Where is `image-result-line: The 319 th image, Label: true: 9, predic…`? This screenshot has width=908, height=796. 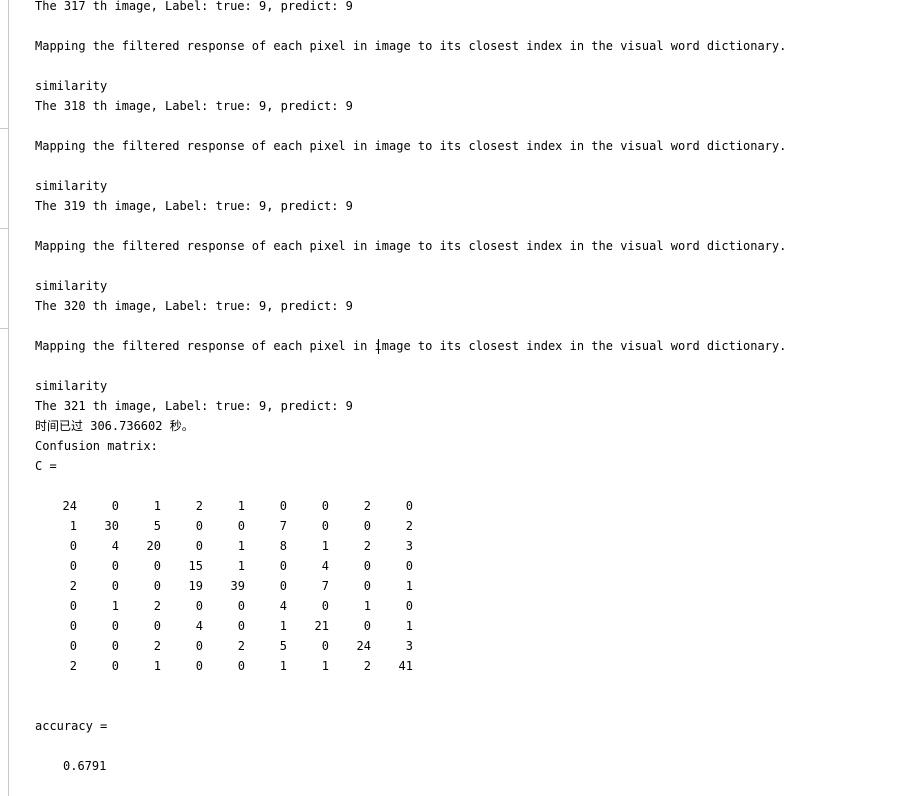
image-result-line: The 319 th image, Label: true: 9, predic… is located at coordinates (194, 206).